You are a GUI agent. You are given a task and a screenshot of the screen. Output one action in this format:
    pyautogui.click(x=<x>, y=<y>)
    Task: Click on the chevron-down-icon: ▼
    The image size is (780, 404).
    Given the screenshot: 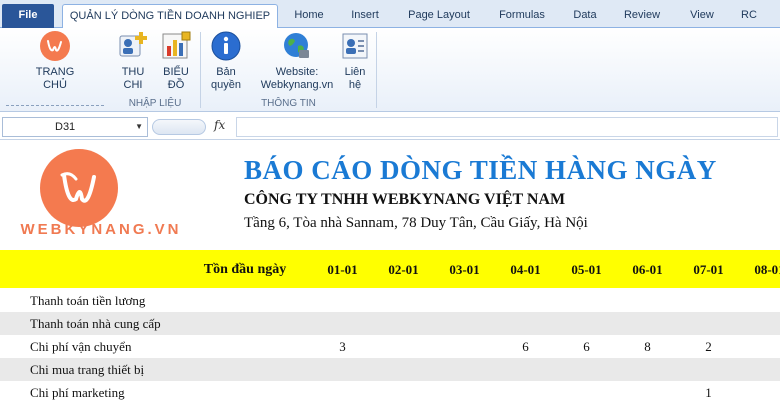 What is the action you would take?
    pyautogui.click(x=139, y=127)
    